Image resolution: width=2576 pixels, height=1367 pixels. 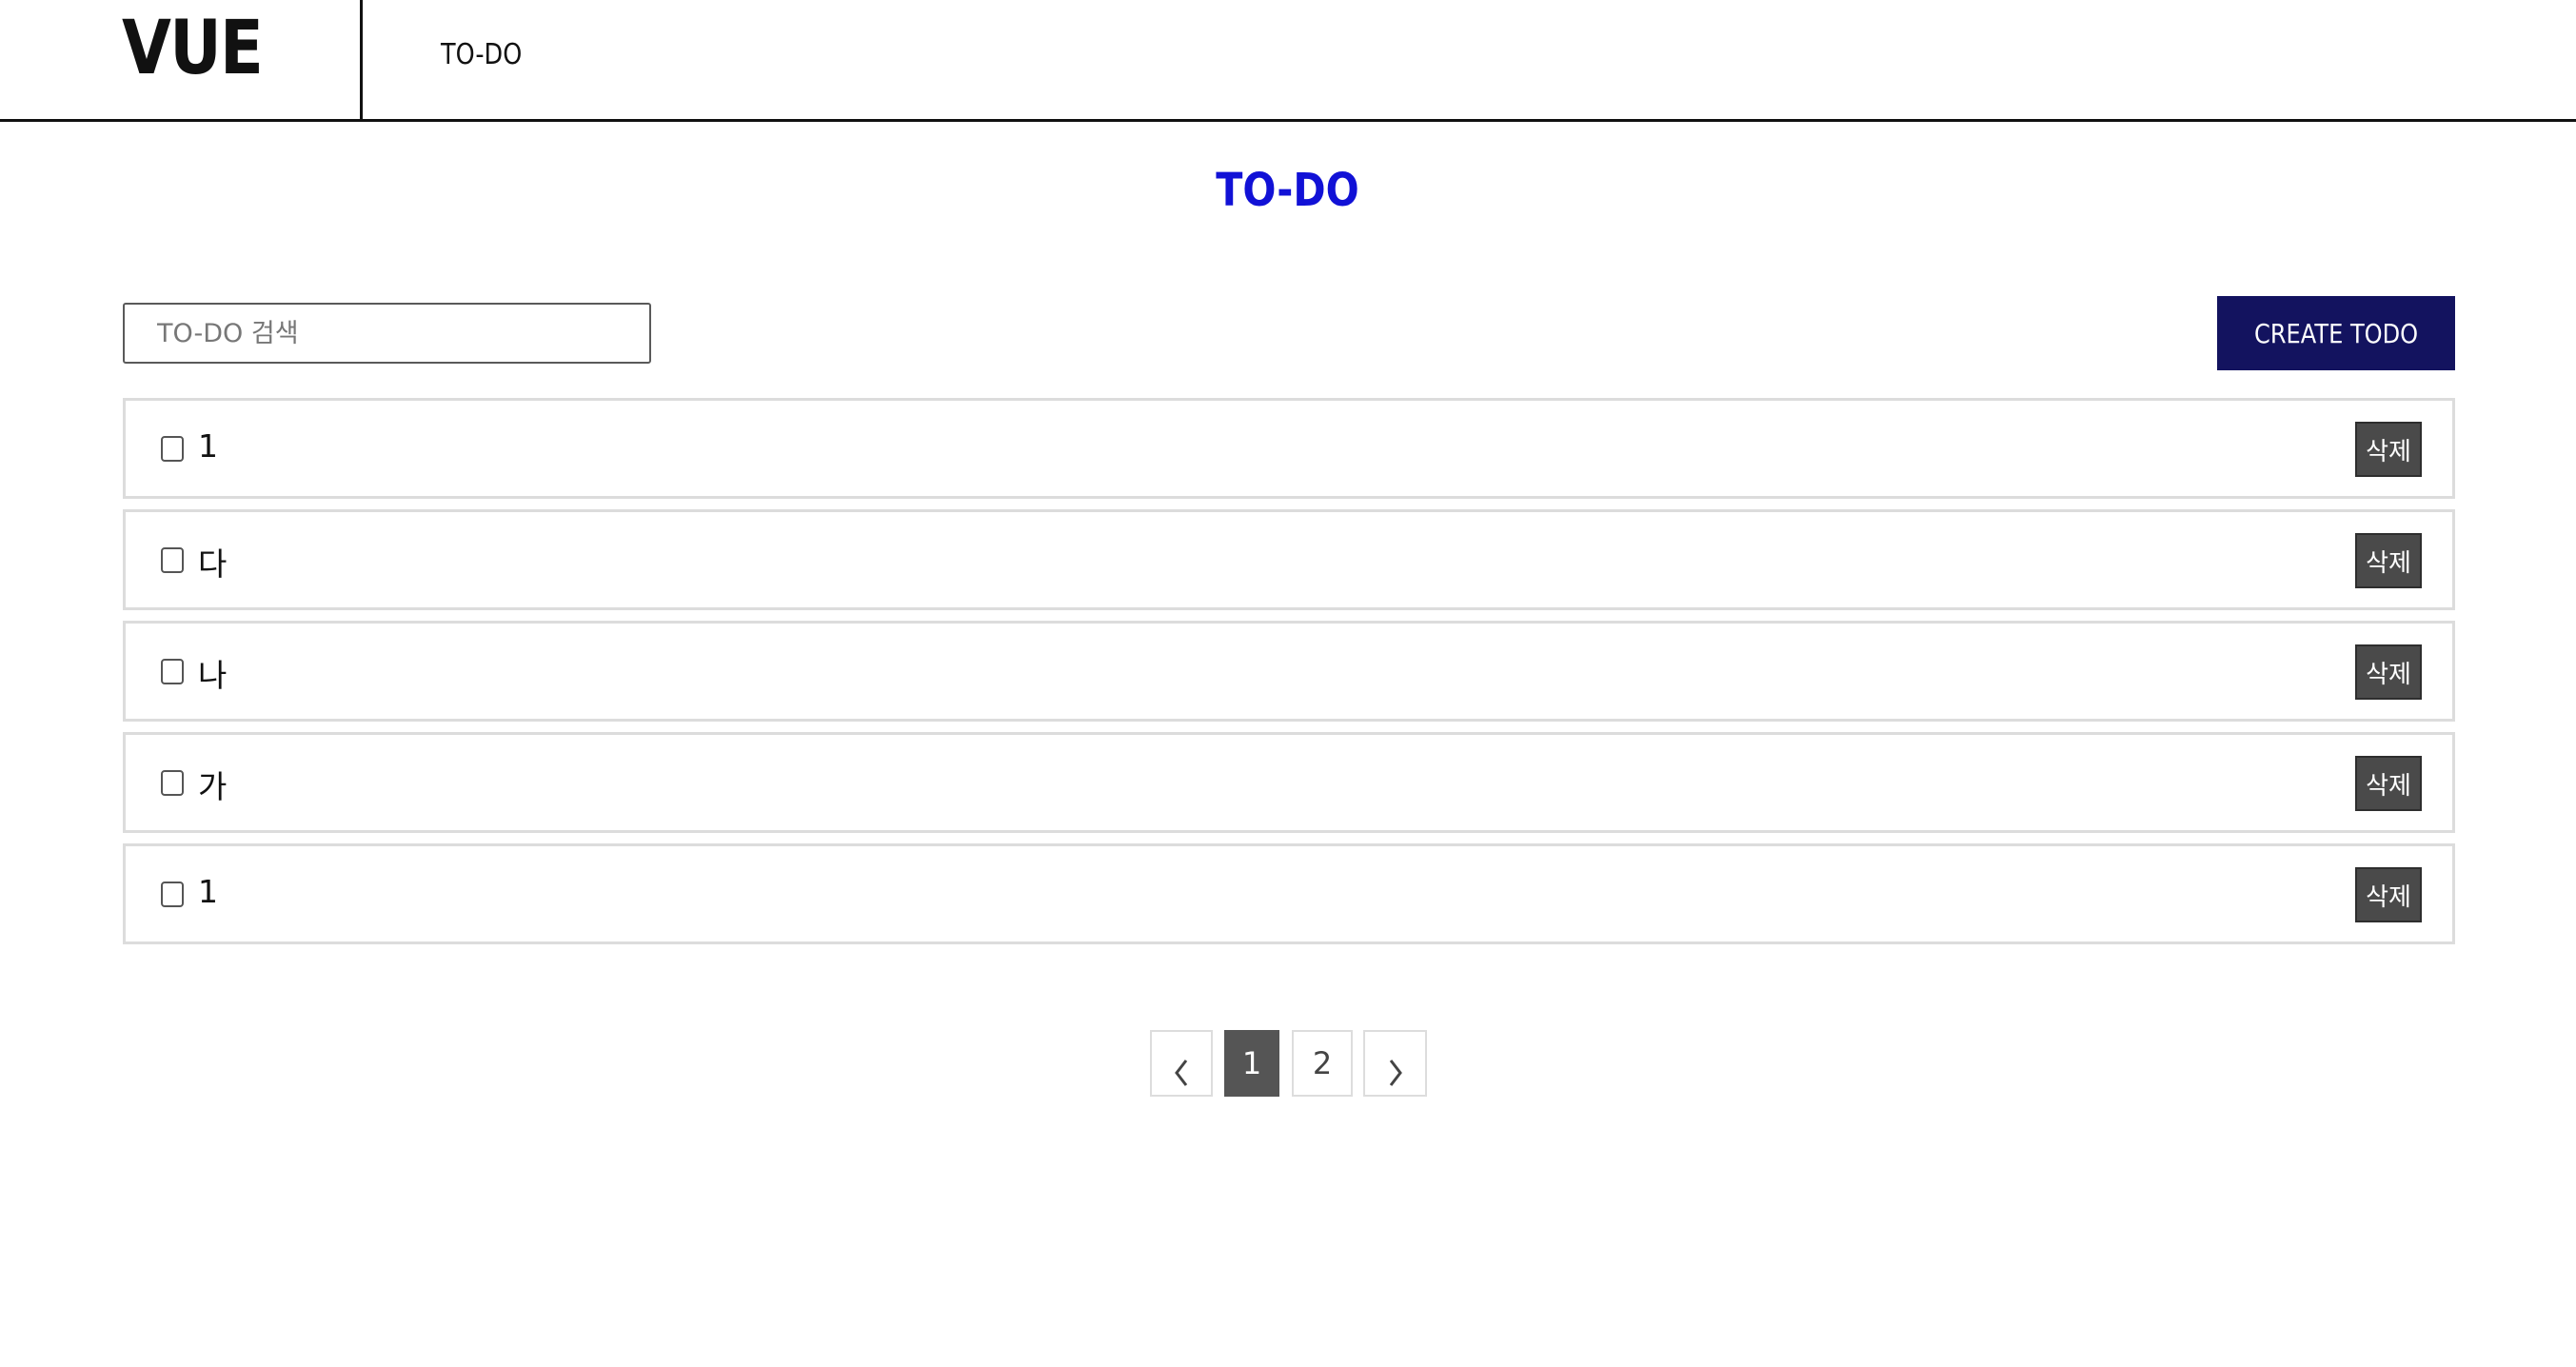 What do you see at coordinates (1181, 1072) in the screenshot?
I see `chevron-left-icon` at bounding box center [1181, 1072].